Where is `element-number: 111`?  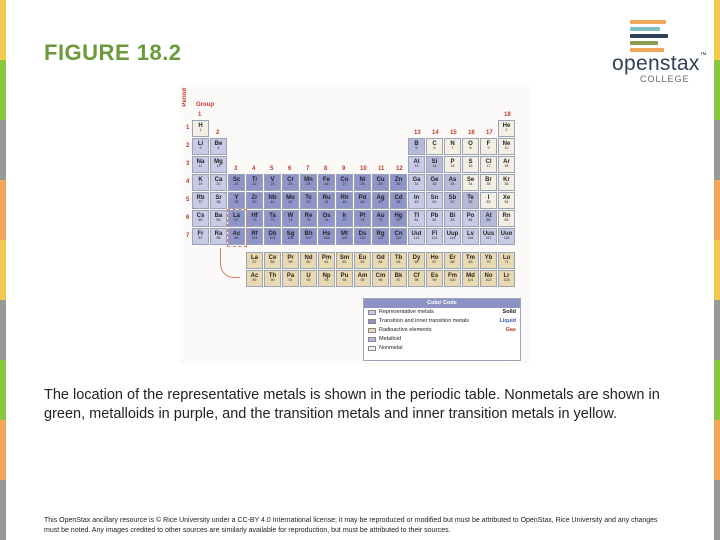 element-number: 111 is located at coordinates (380, 238).